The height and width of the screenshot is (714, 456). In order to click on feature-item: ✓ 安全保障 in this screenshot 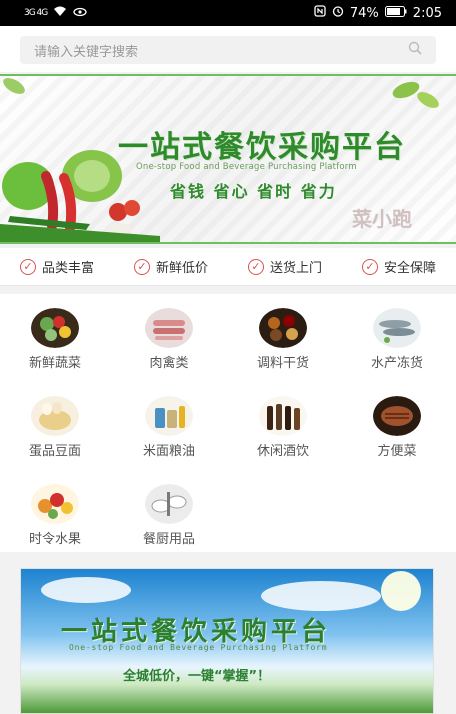, I will do `click(398, 266)`.